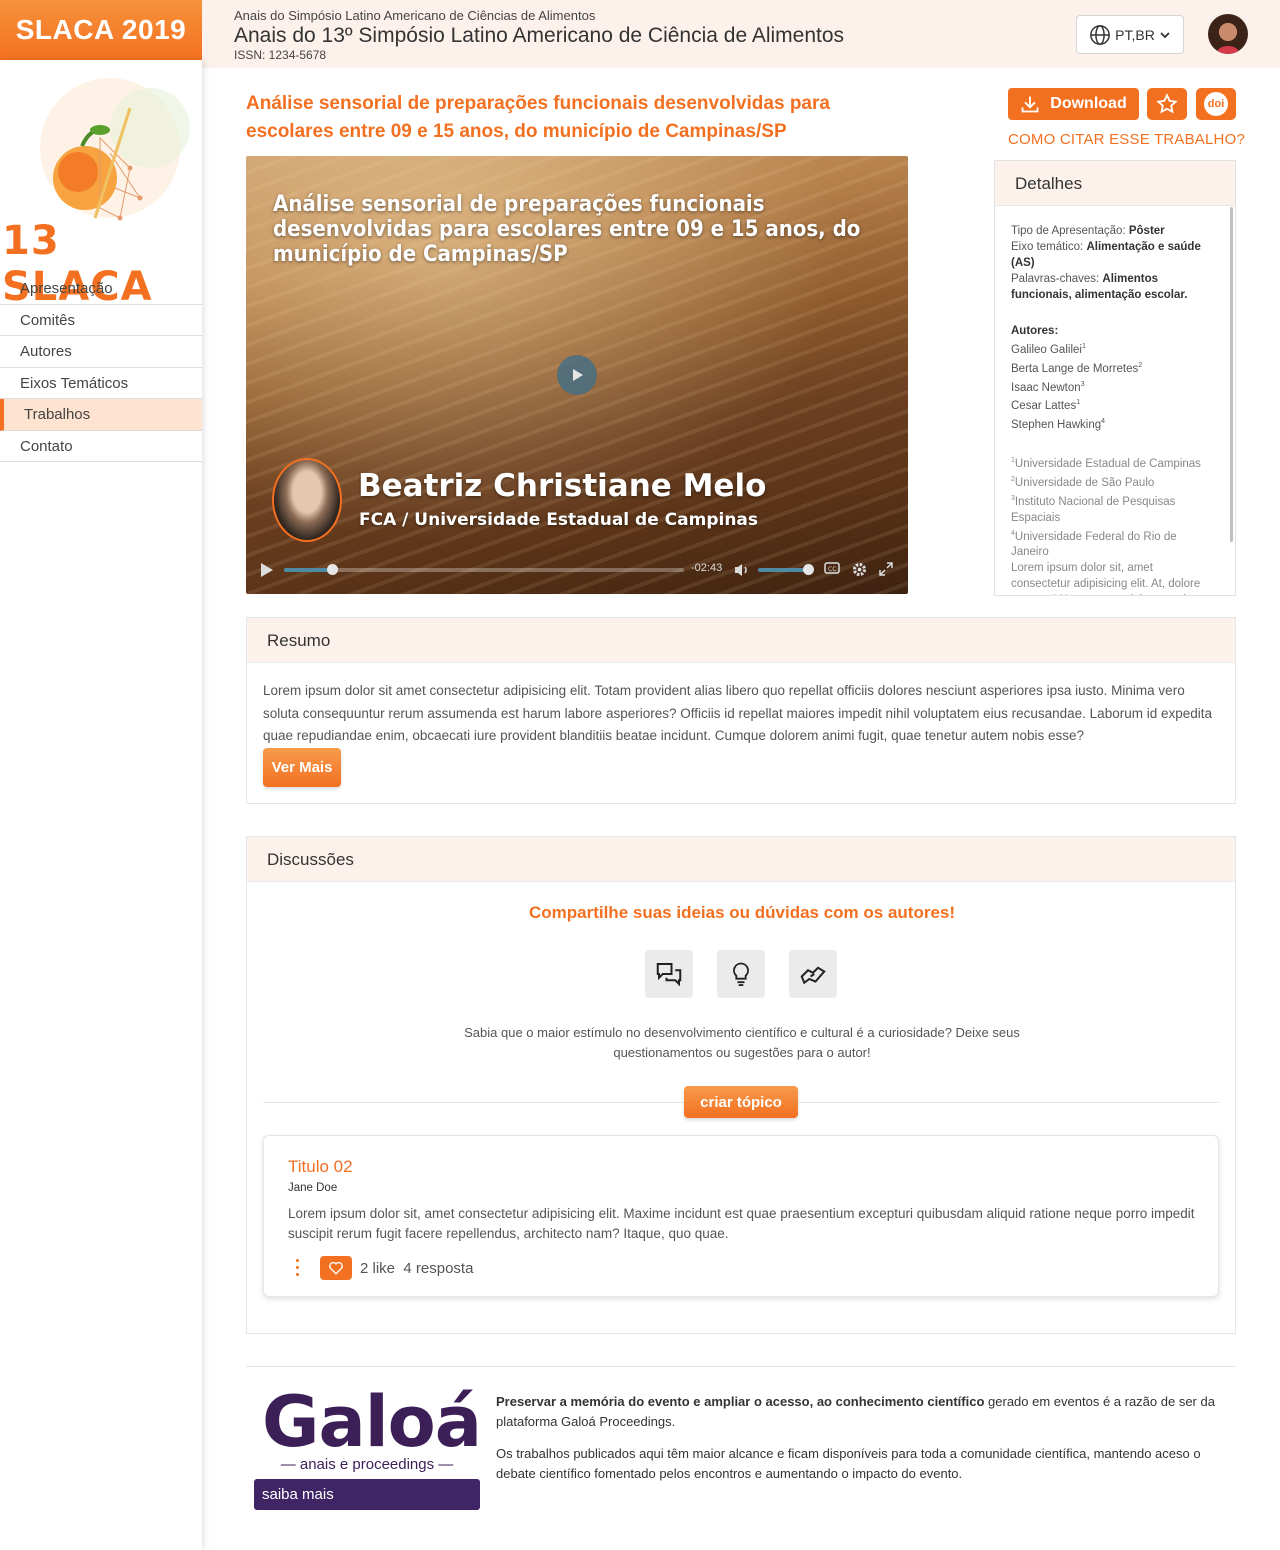  What do you see at coordinates (101, 383) in the screenshot?
I see `sidebar-item-eixos-tematicos: Eixos Temáticos` at bounding box center [101, 383].